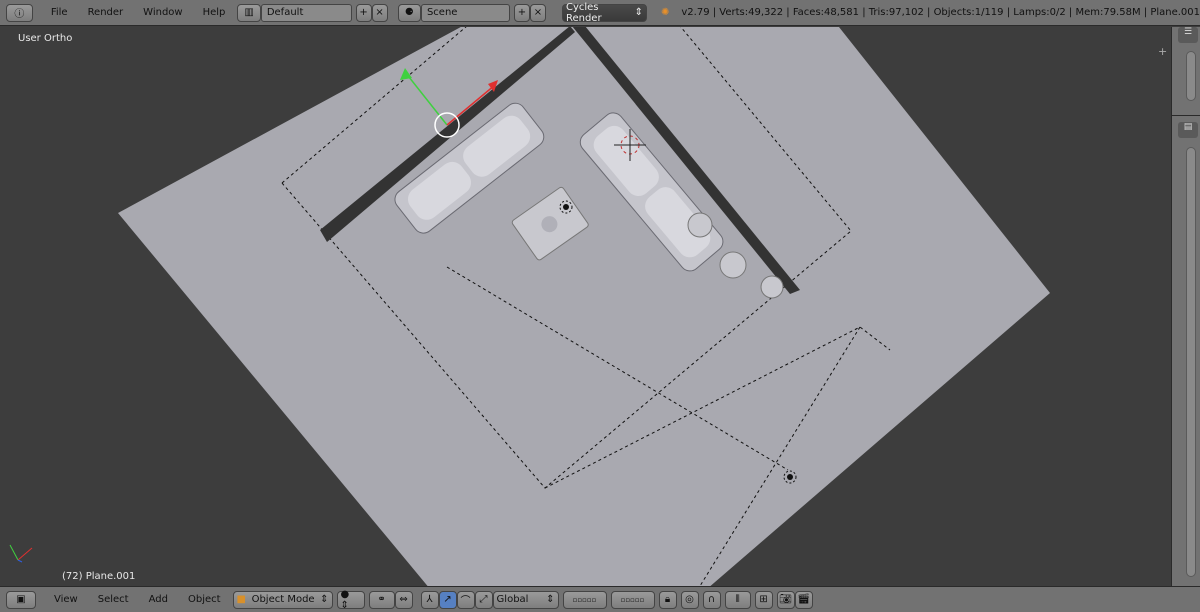  What do you see at coordinates (521, 12) in the screenshot?
I see `add-scene-button: +` at bounding box center [521, 12].